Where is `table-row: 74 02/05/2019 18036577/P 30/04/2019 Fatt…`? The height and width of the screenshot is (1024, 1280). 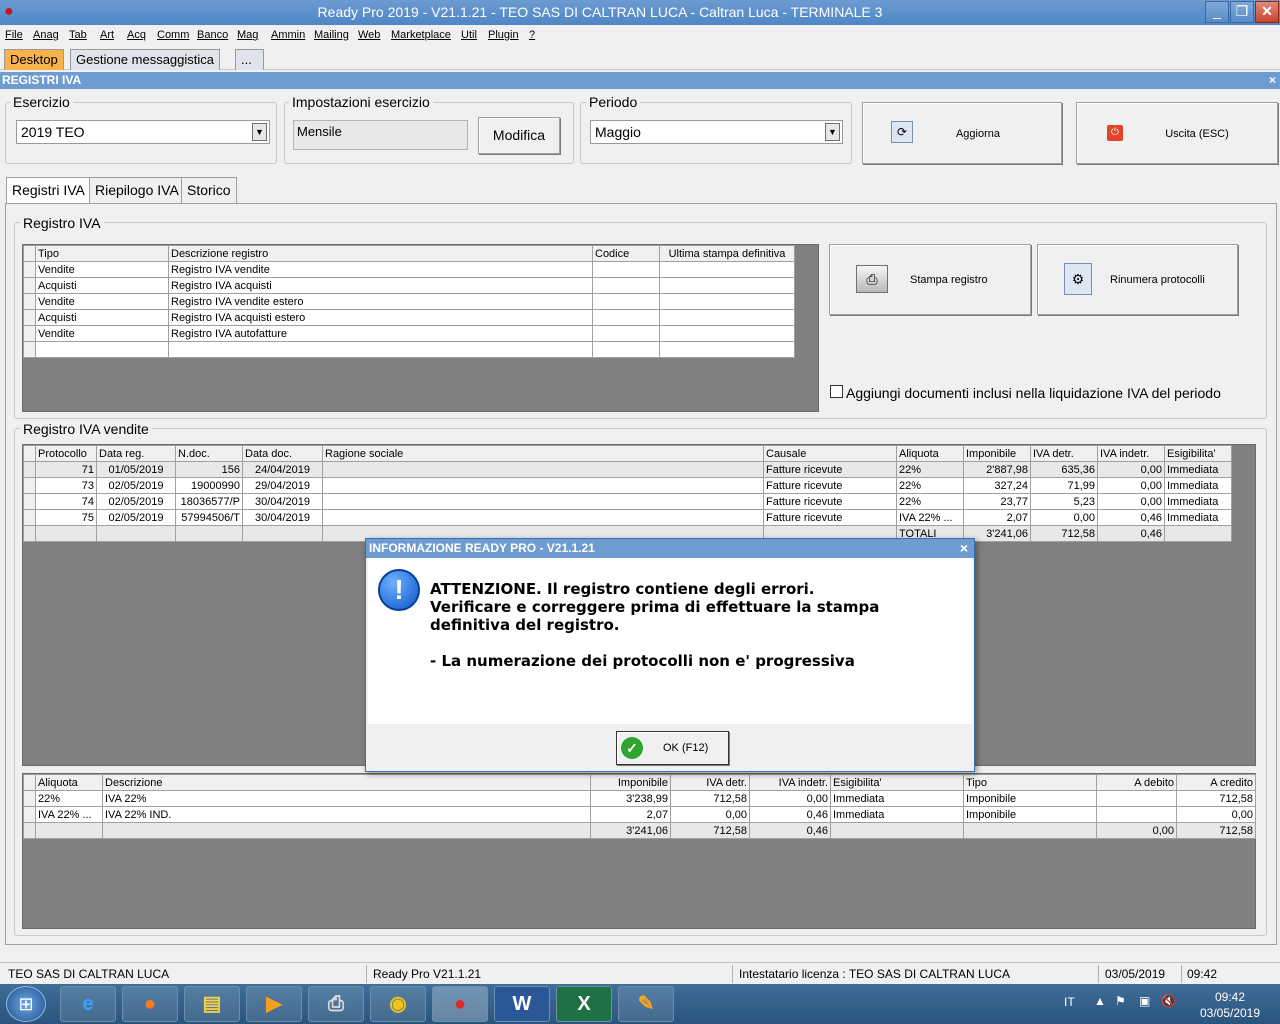 table-row: 74 02/05/2019 18036577/P 30/04/2019 Fatt… is located at coordinates (627, 501).